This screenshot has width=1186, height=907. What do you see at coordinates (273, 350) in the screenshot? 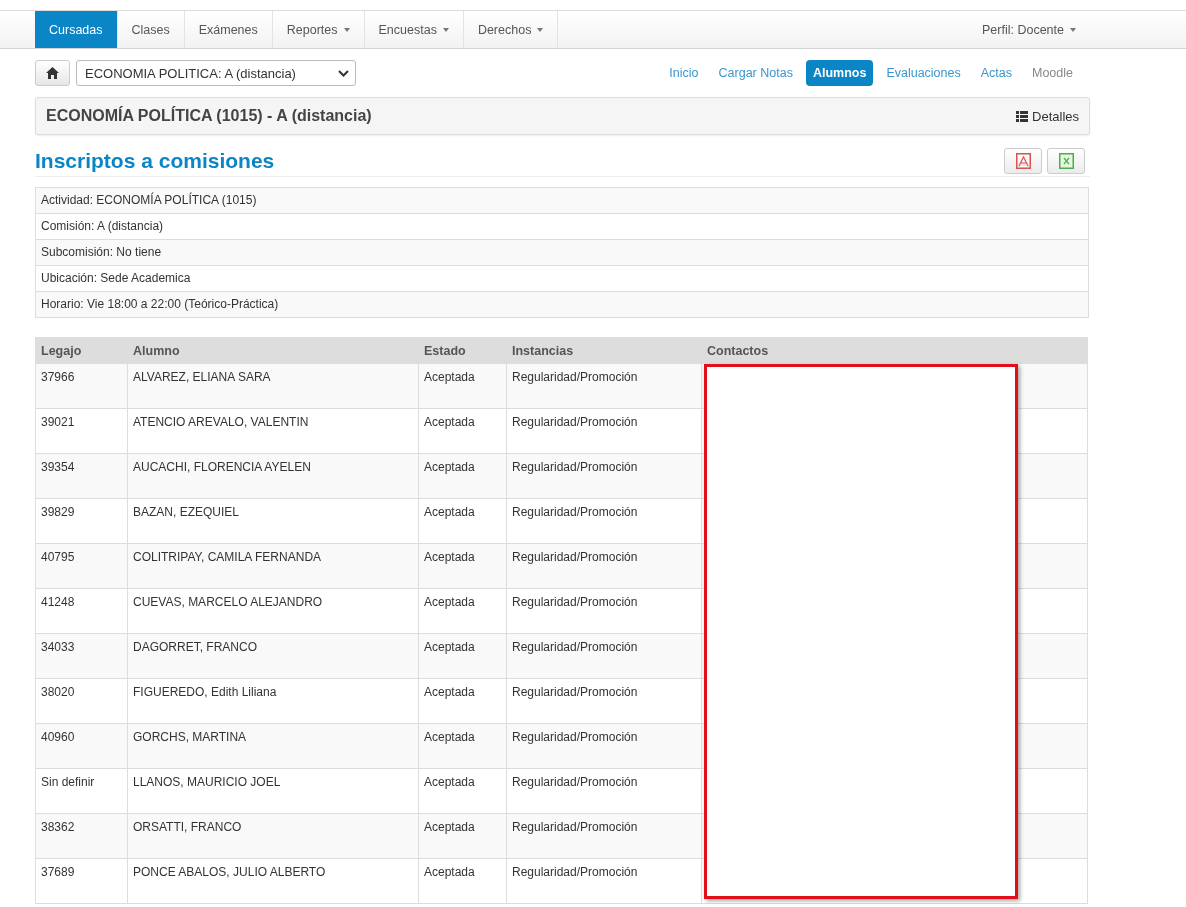
I see `column-header: Alumno` at bounding box center [273, 350].